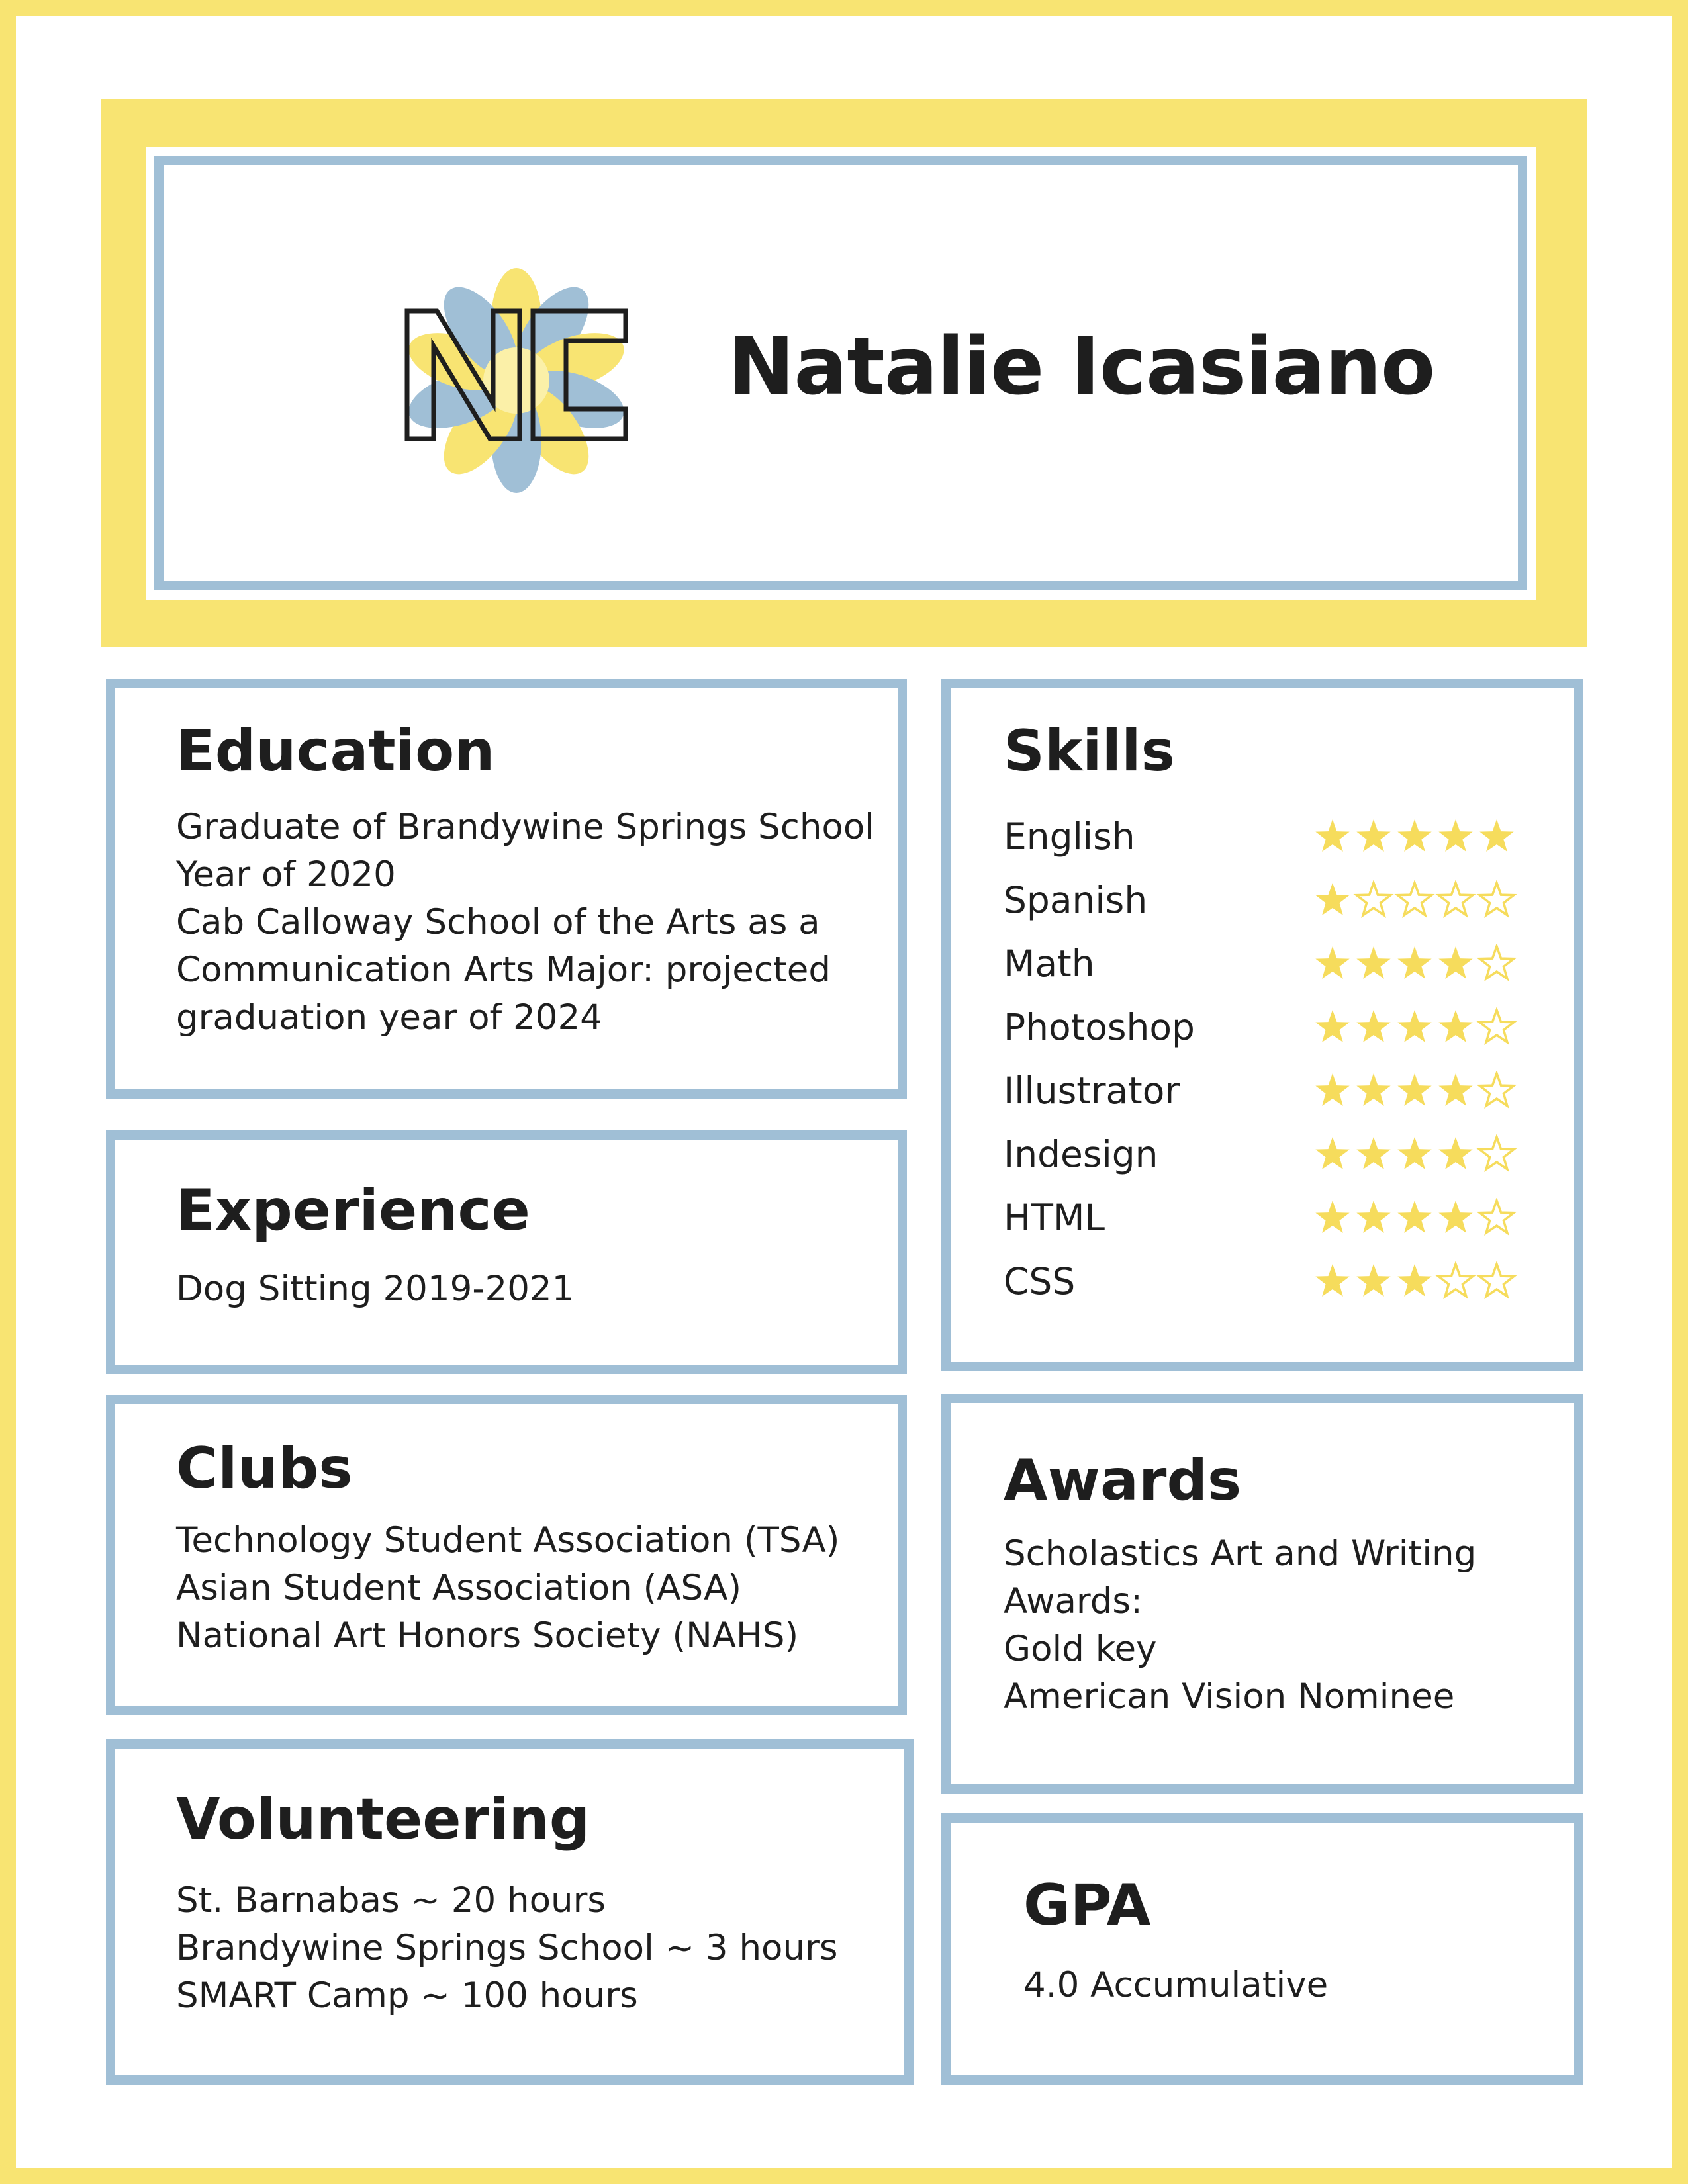 This screenshot has height=2184, width=1688. I want to click on awards-line: Scholastics Art and Writing, so click(1240, 1553).